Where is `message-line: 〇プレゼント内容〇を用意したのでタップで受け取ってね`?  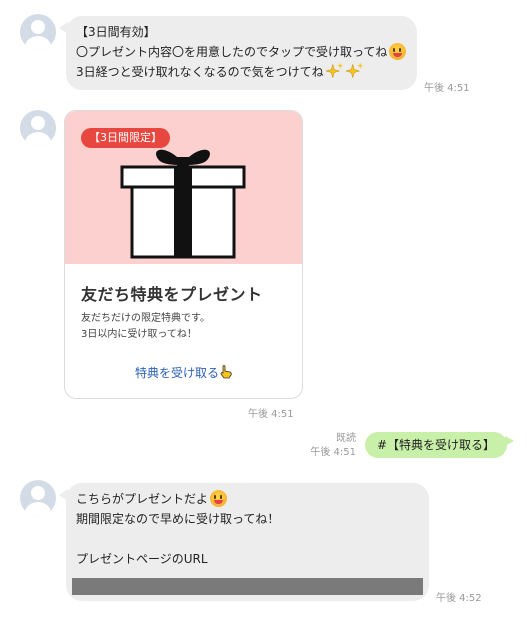
message-line: 〇プレゼント内容〇を用意したのでタップで受け取ってね is located at coordinates (241, 52).